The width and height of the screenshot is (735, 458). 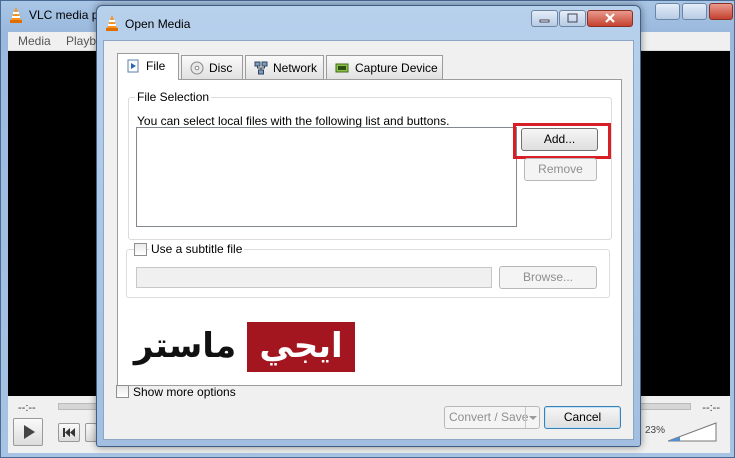 What do you see at coordinates (173, 97) in the screenshot?
I see `file-selection-label: File Selection` at bounding box center [173, 97].